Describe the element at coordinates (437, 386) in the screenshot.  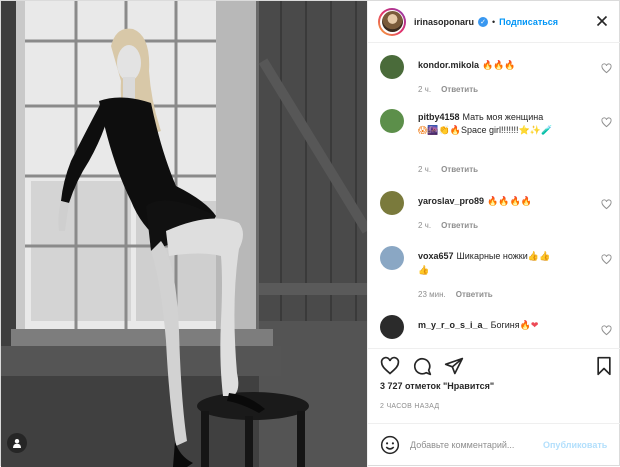
I see `likes-count: 3 727 отметок "Нравится"` at that location.